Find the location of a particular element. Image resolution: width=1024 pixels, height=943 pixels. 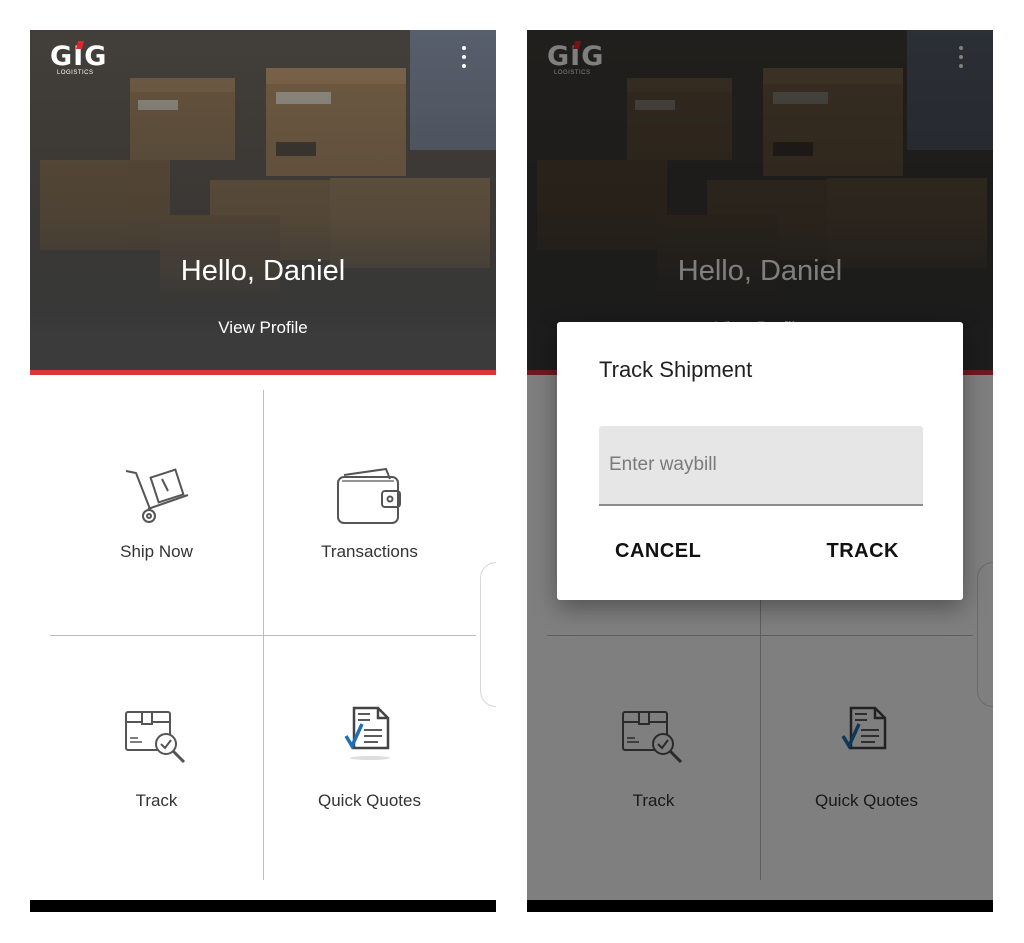

gig-logo: GIG LOGISTICS is located at coordinates (78, 58).